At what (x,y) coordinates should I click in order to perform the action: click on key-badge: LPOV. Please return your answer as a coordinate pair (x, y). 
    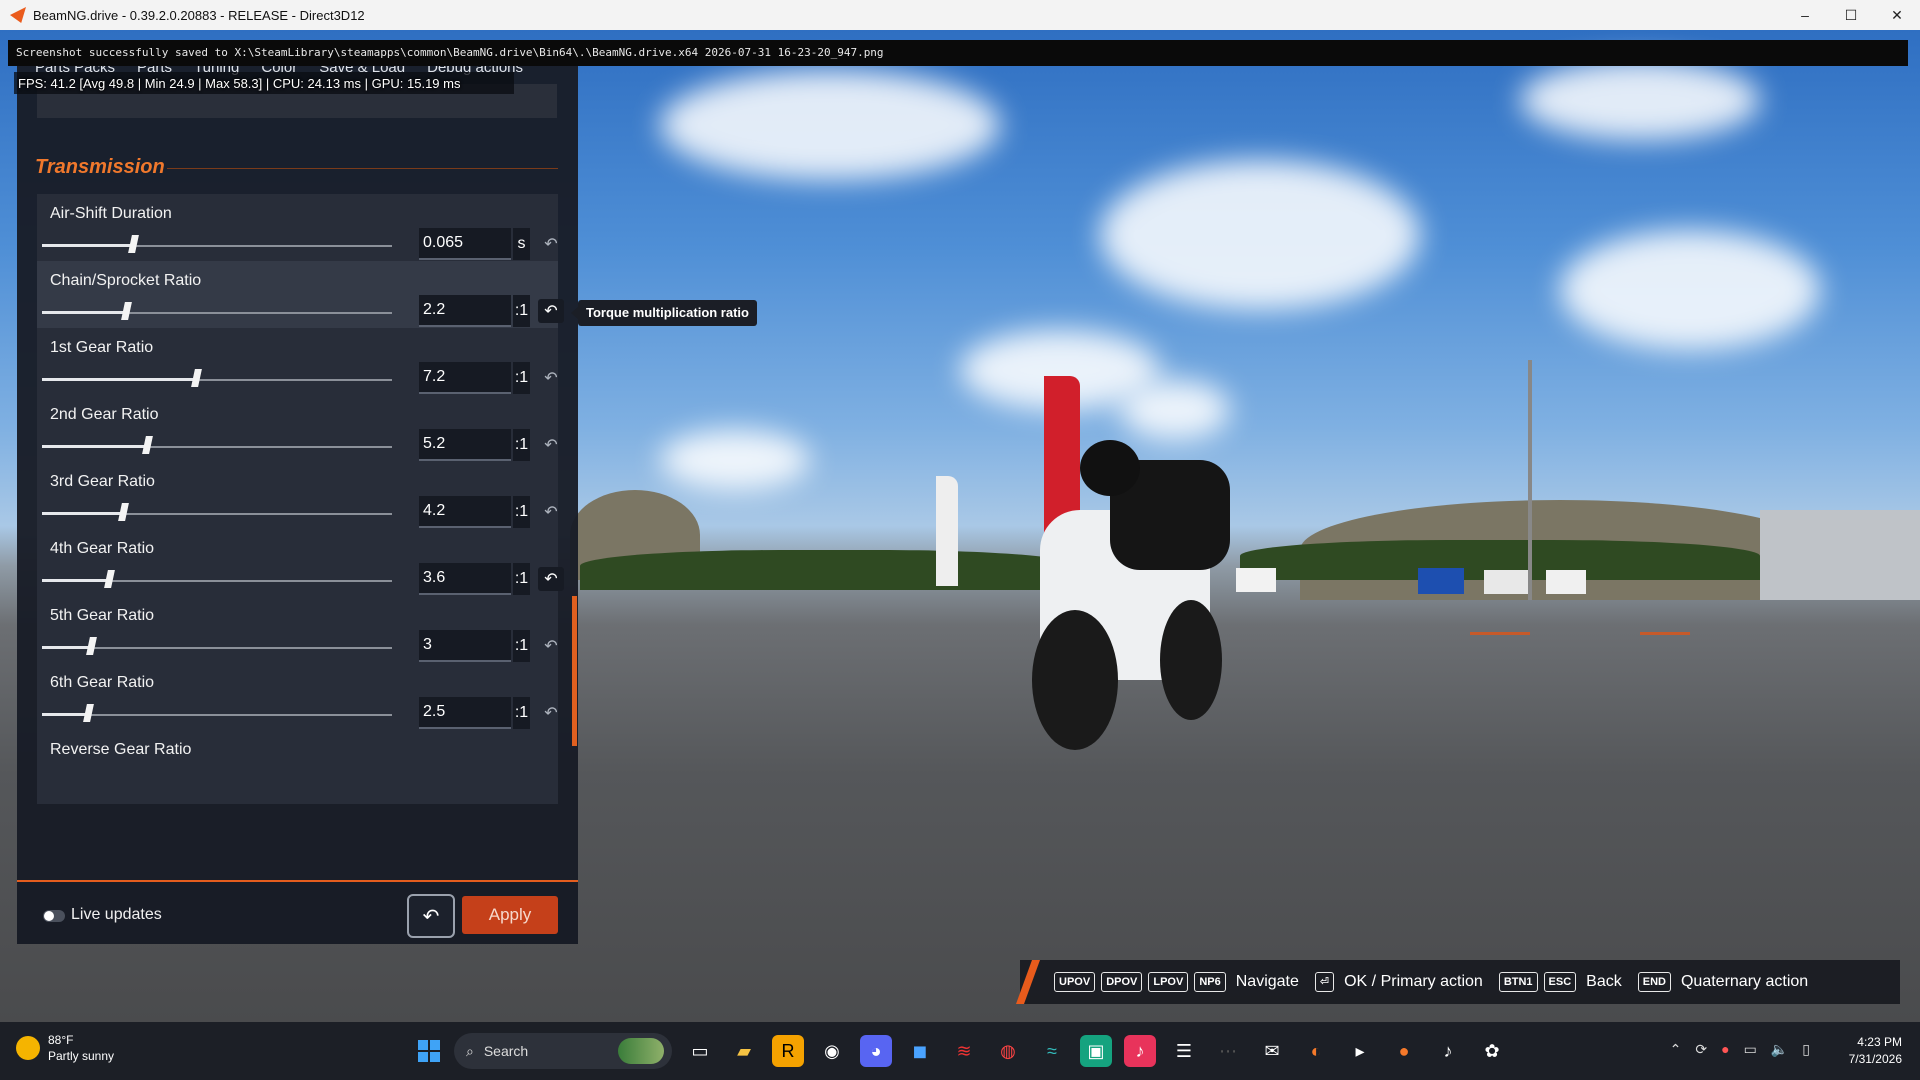
    Looking at the image, I should click on (1168, 982).